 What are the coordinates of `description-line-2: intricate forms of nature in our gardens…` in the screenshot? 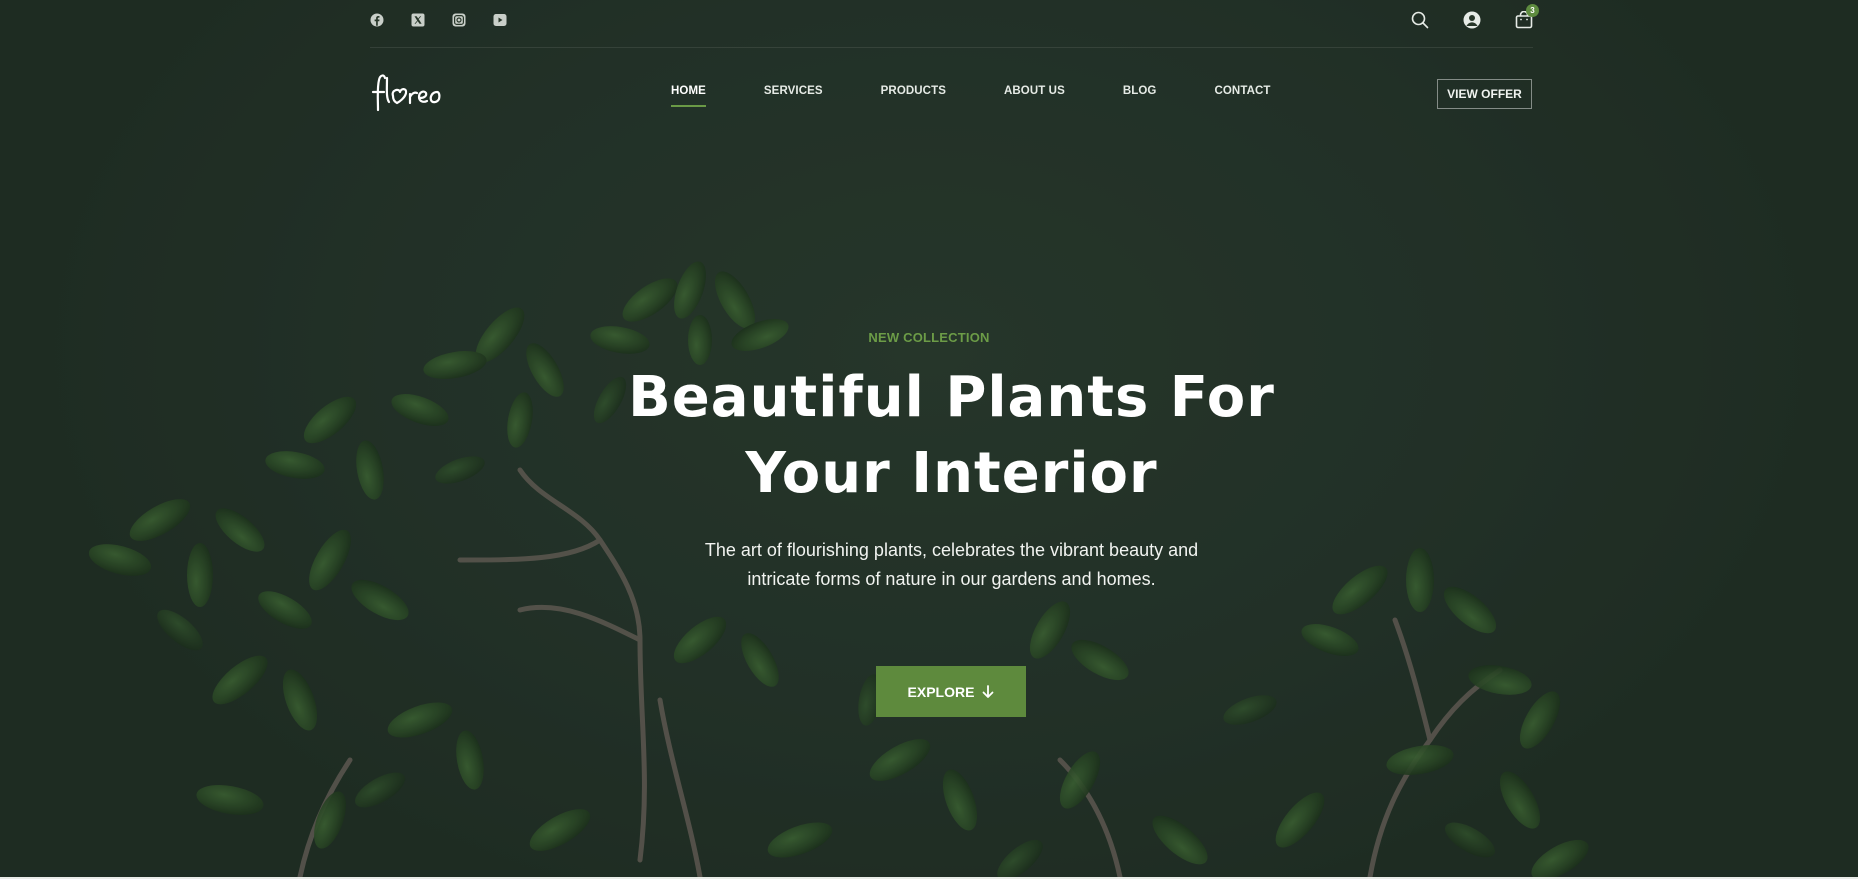 It's located at (951, 579).